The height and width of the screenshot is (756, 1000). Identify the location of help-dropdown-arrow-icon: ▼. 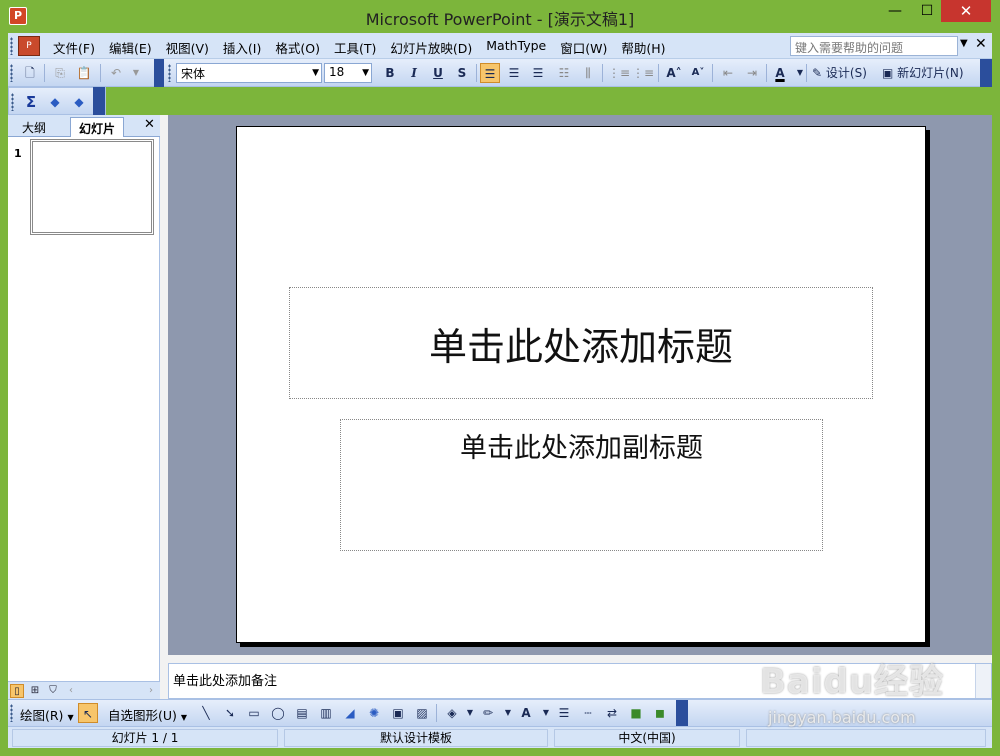
(964, 43).